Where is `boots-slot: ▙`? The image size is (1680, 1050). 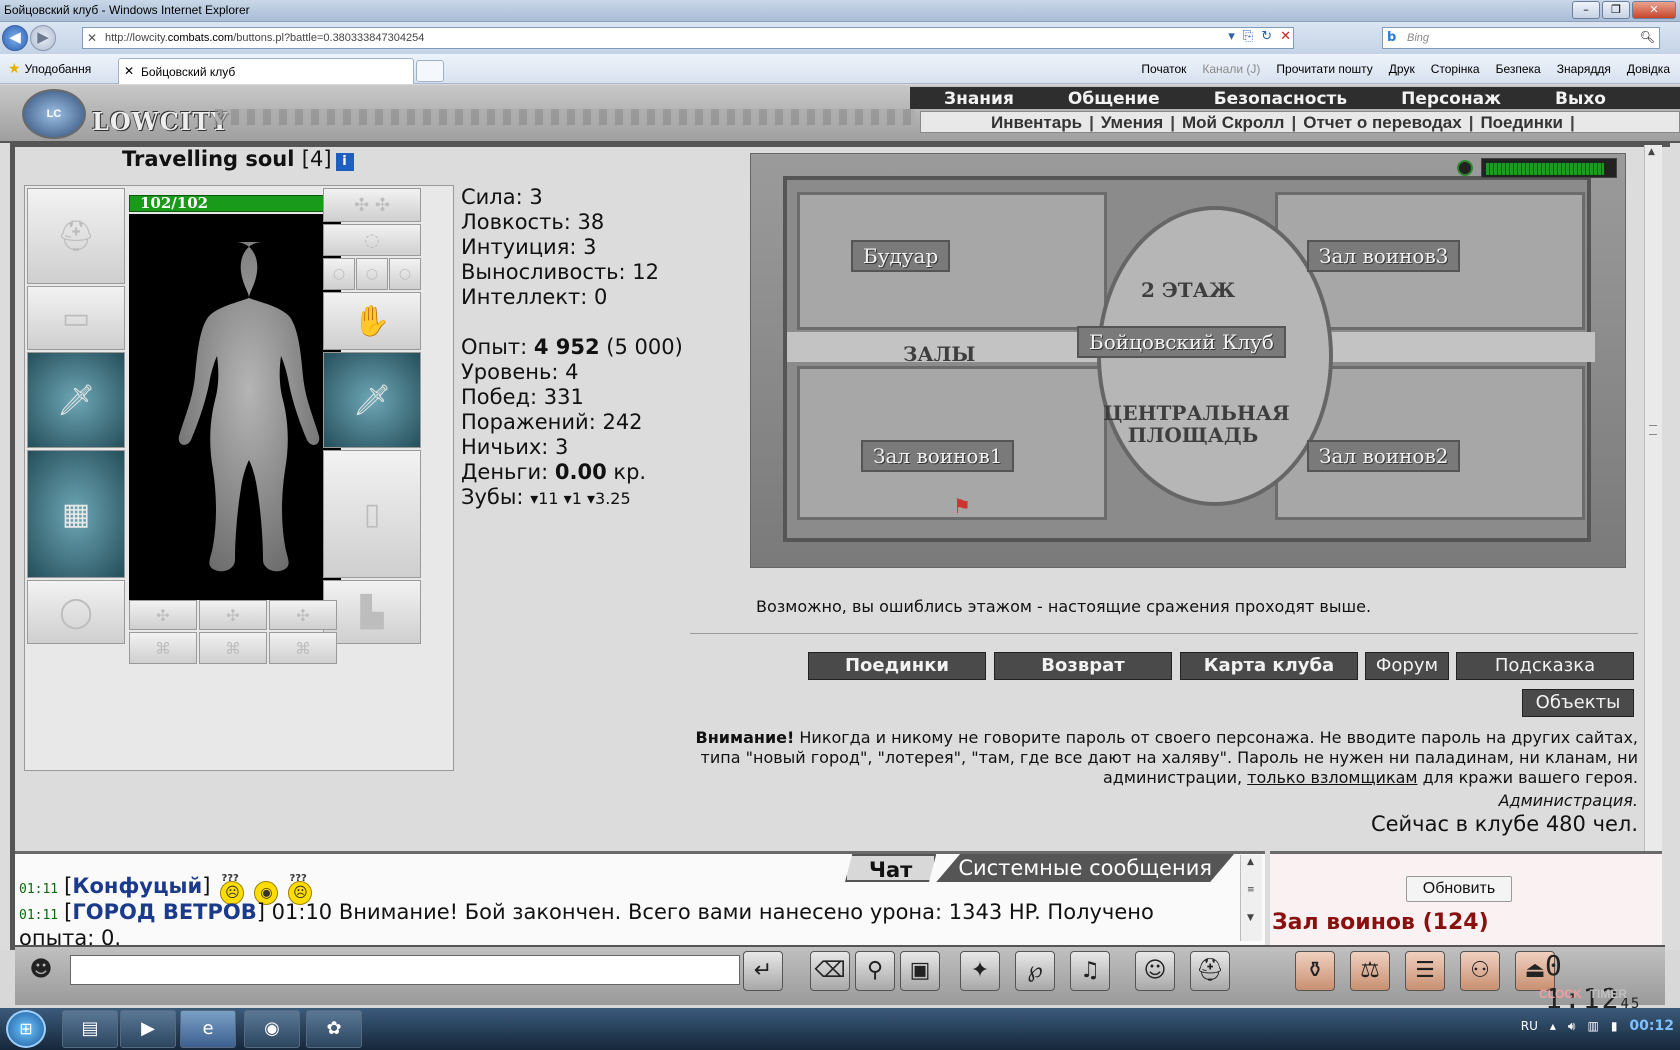 boots-slot: ▙ is located at coordinates (372, 612).